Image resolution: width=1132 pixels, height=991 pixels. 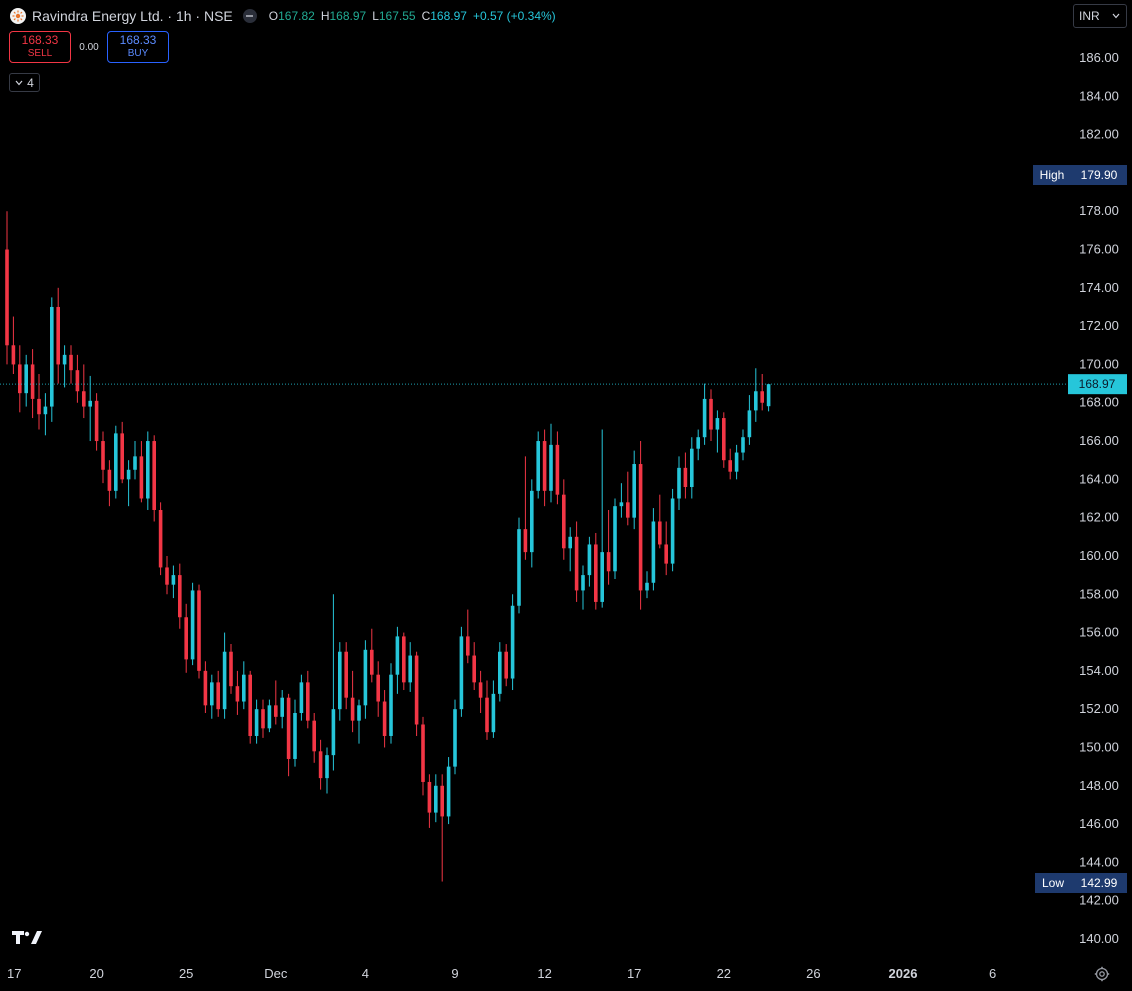 I want to click on price-tick-label: 168.00, so click(x=1099, y=402).